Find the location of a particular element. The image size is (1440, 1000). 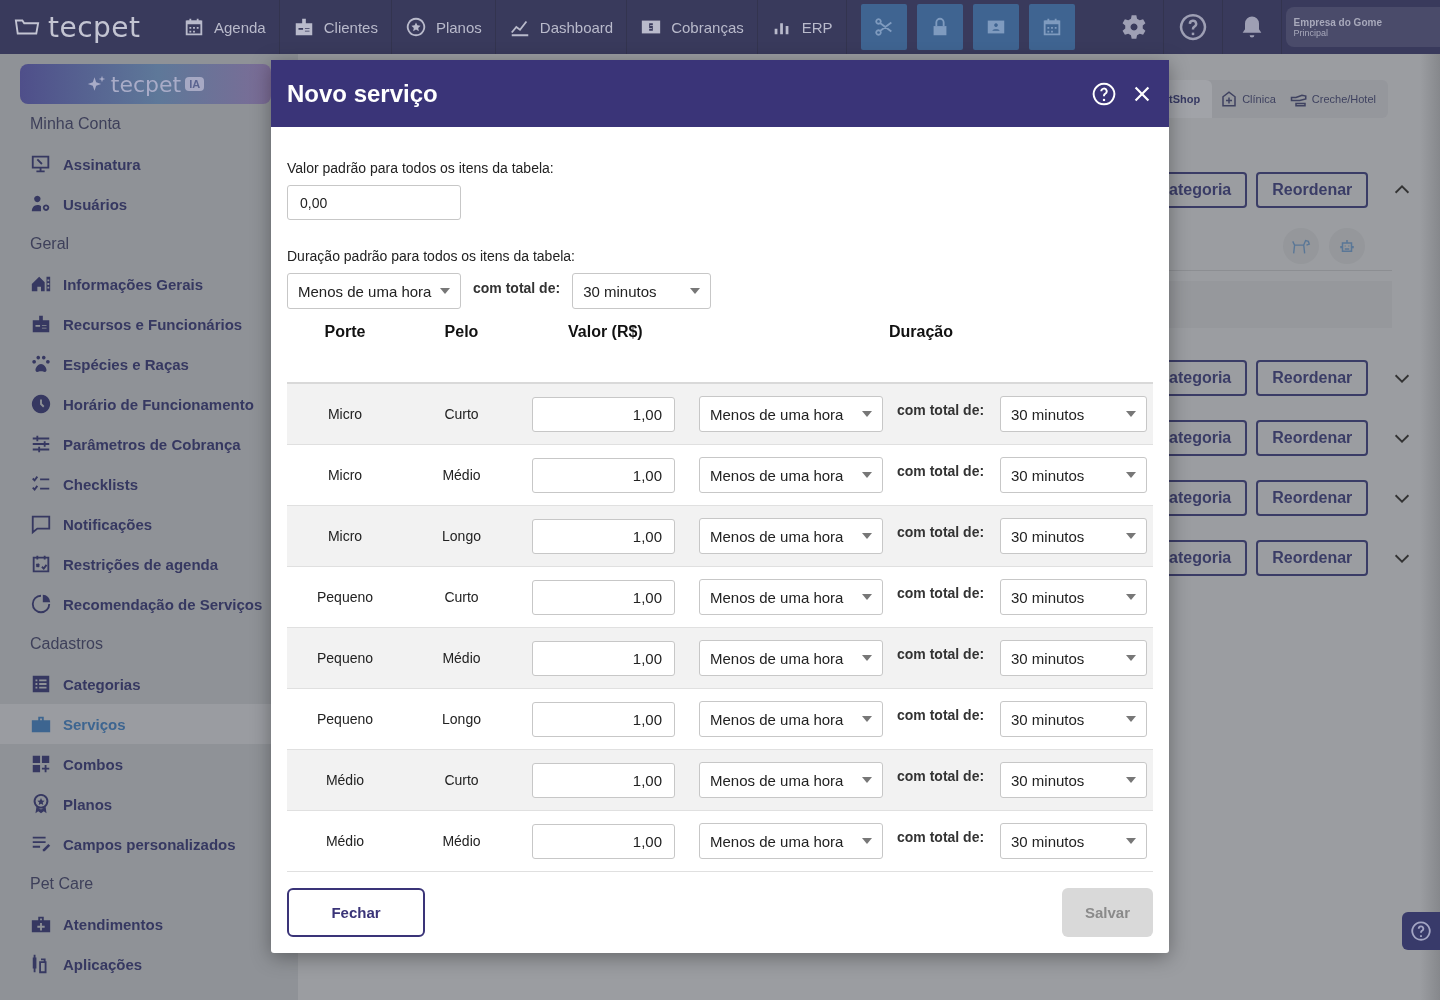

sidebar-item: Assinatura is located at coordinates (135, 164).